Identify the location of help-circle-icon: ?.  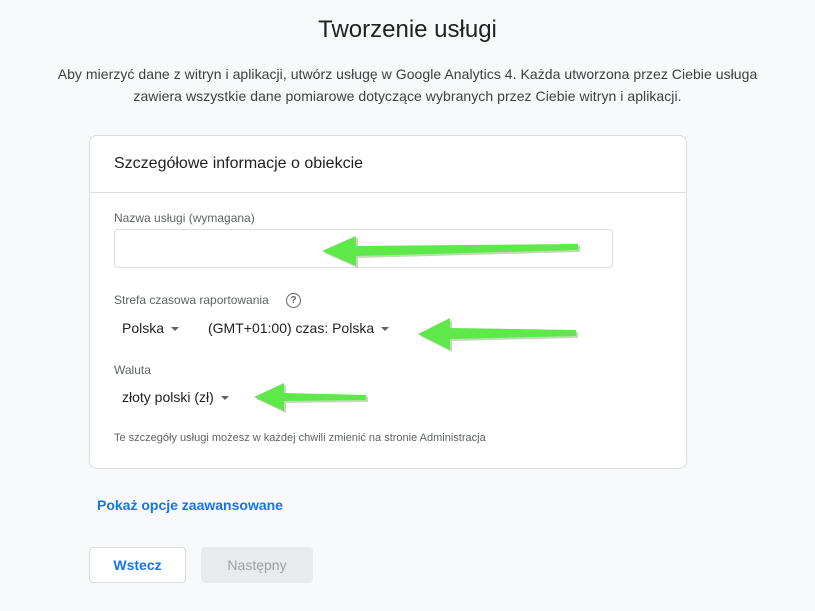
(293, 300).